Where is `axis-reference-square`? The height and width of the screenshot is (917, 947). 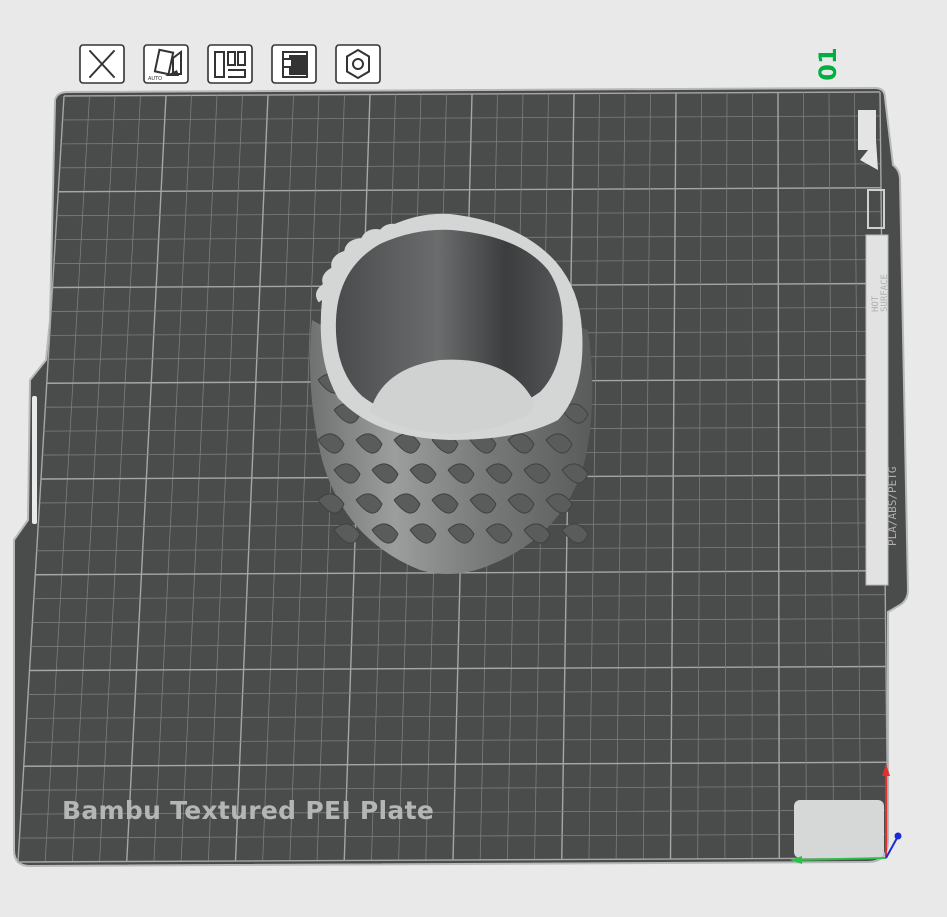
axis-reference-square is located at coordinates (839, 829).